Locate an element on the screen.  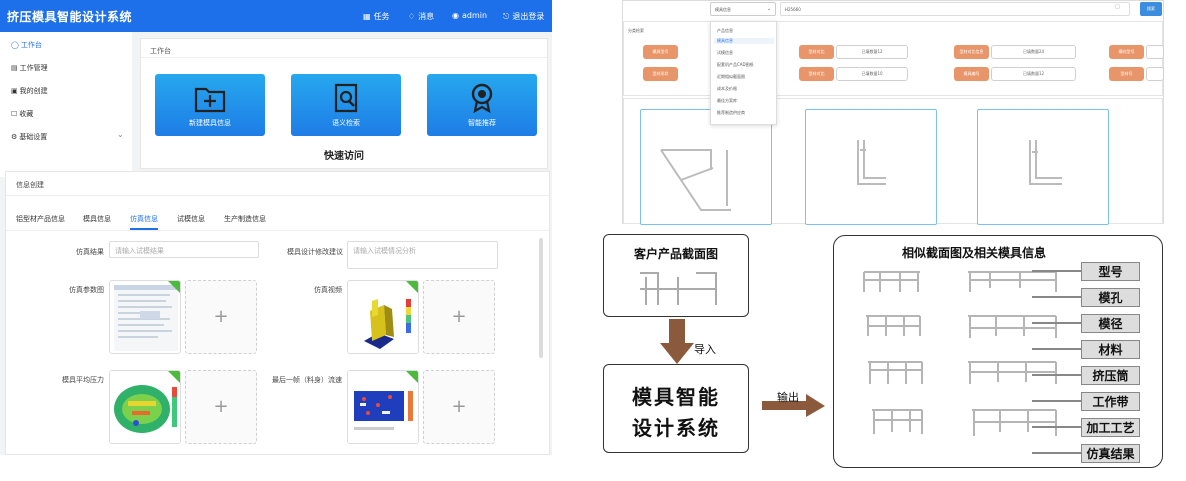
last-frame-label: 最后一帧（料身）流速 is located at coordinates (307, 380).